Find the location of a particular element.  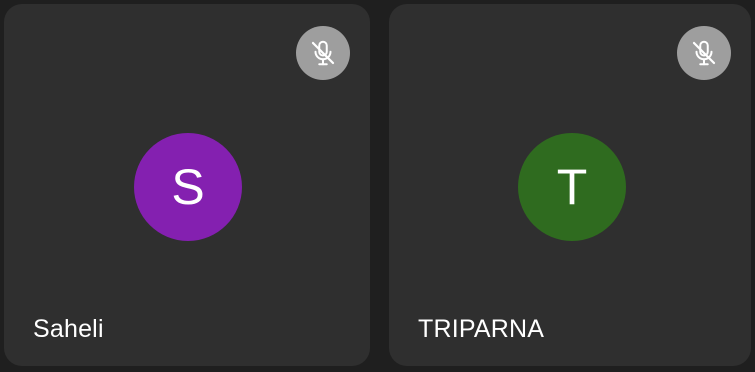

avatar: S is located at coordinates (188, 187).